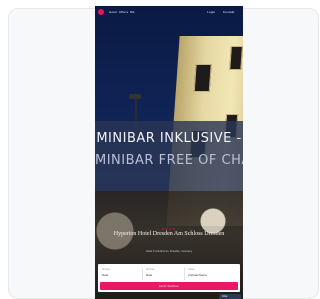  I want to click on promo-line-1: MINIBAR INKLUSIVE -, so click(169, 138).